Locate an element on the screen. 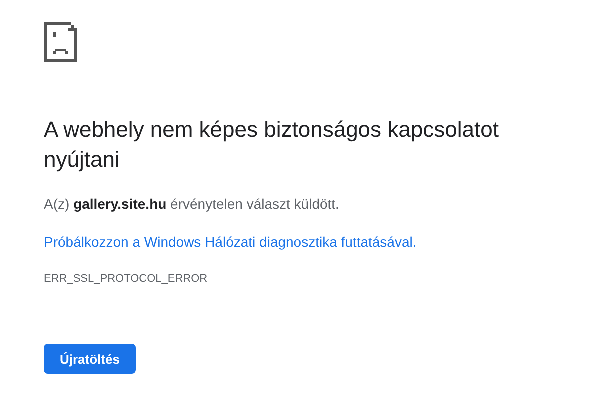 The height and width of the screenshot is (413, 590). reload-button: Újratöltés is located at coordinates (90, 359).